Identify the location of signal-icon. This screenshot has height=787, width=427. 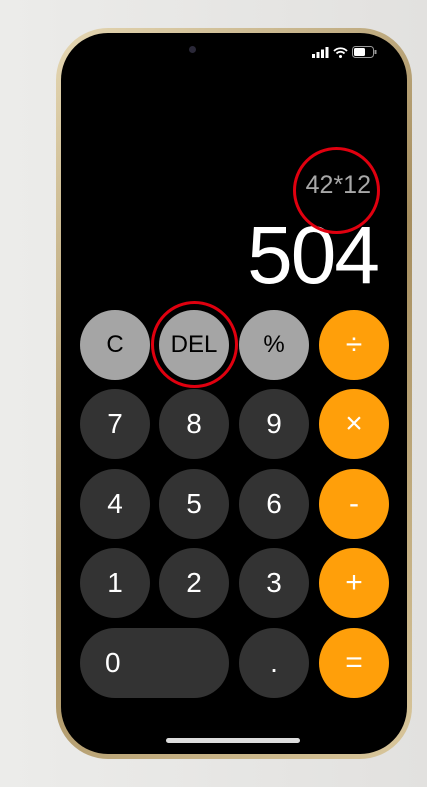
(320, 52).